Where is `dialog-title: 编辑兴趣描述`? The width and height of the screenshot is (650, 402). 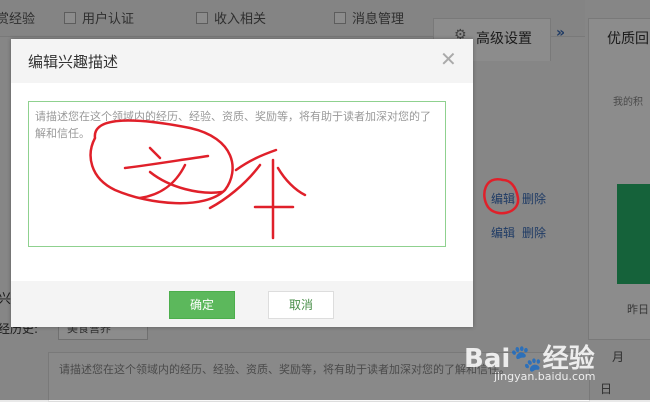 dialog-title: 编辑兴趣描述 is located at coordinates (73, 62).